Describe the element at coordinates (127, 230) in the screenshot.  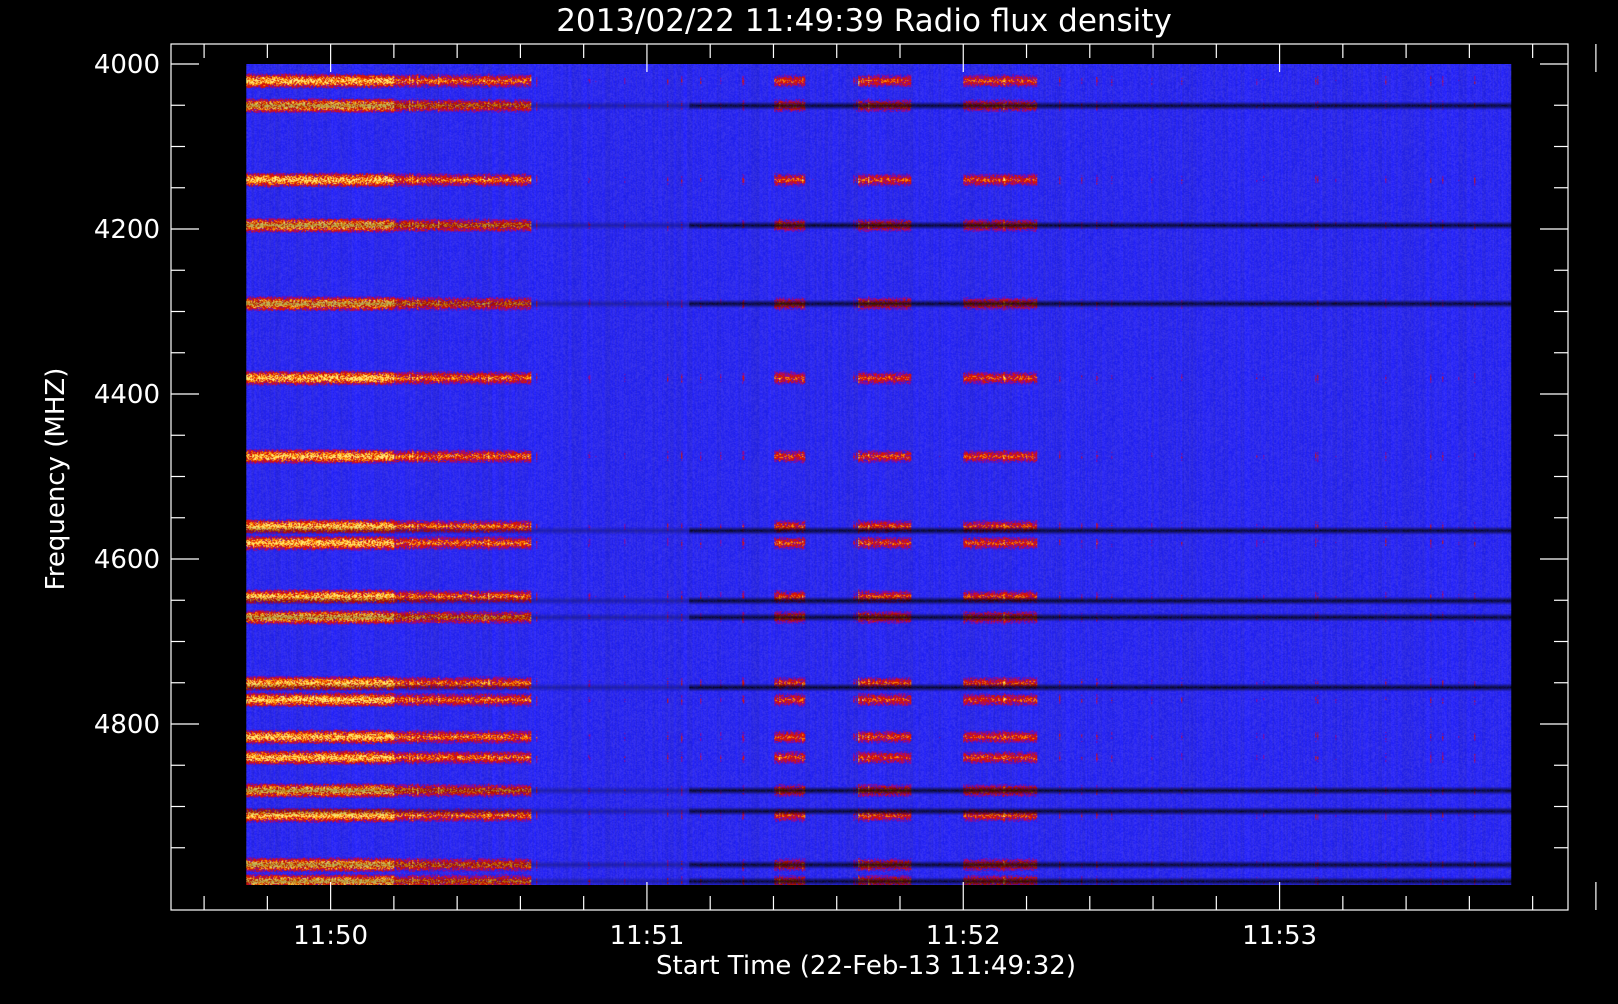
I see `y-tick-label: 4200` at that location.